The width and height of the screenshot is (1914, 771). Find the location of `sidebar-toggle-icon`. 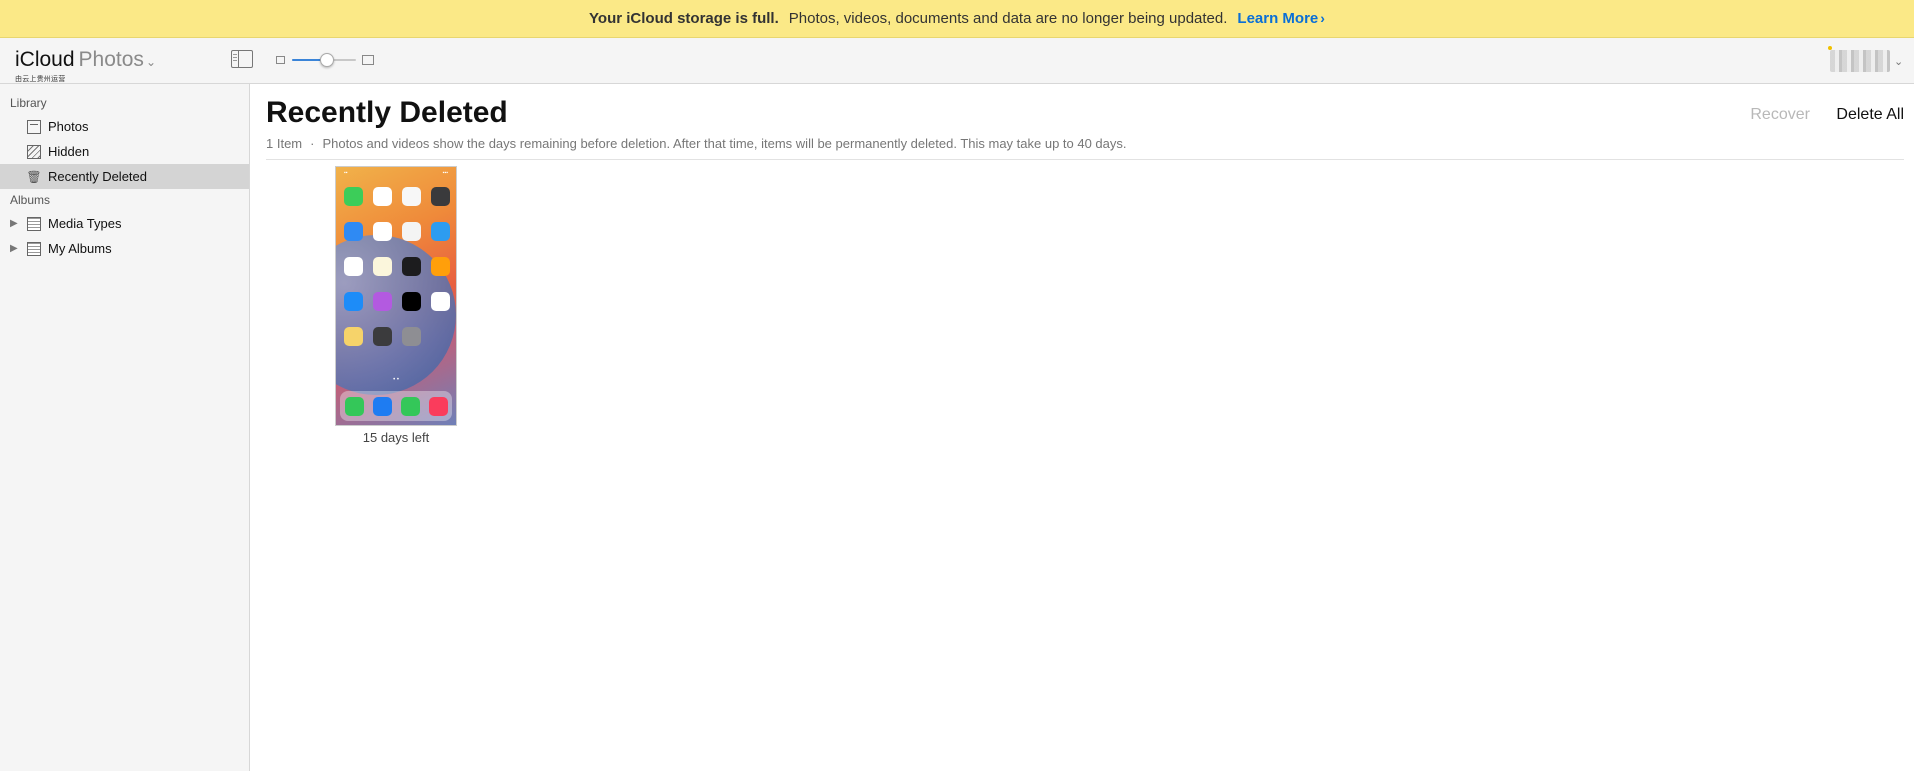

sidebar-toggle-icon is located at coordinates (242, 59).